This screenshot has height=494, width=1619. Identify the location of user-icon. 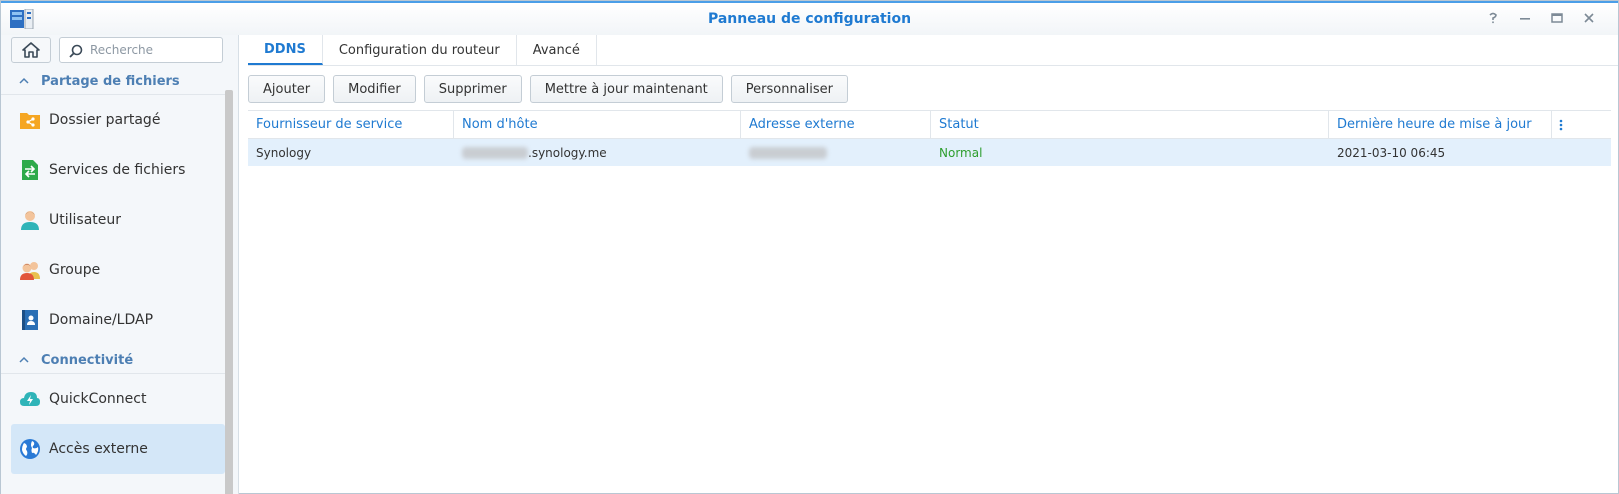
(30, 220).